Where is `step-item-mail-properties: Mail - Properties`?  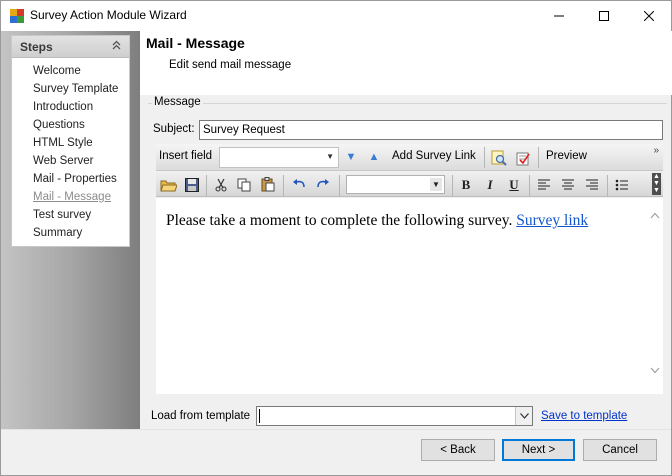 step-item-mail-properties: Mail - Properties is located at coordinates (81, 179).